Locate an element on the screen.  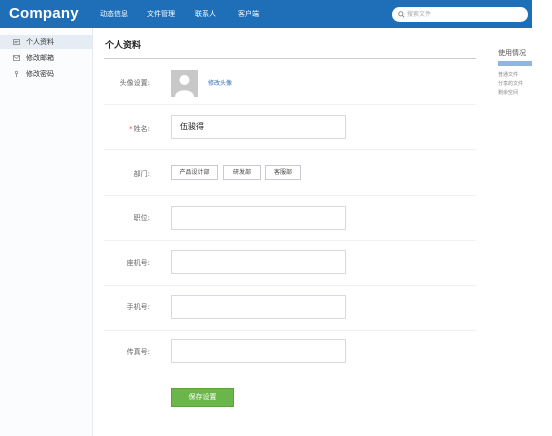
name-label: *姓名: is located at coordinates (120, 129).